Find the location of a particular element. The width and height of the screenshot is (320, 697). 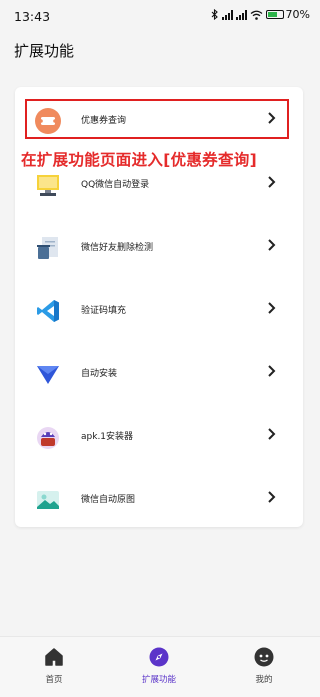

bluetooth-icon is located at coordinates (214, 14).